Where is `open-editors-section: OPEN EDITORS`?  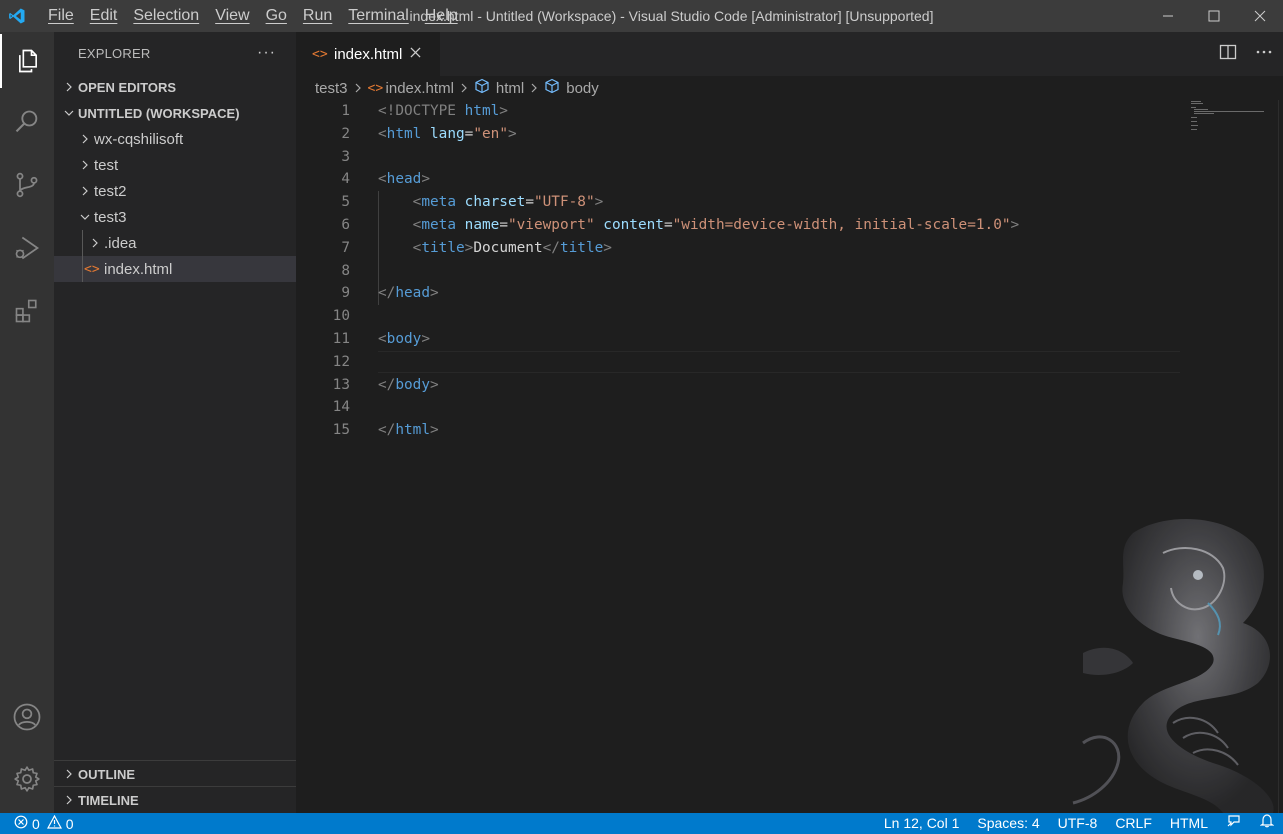 open-editors-section: OPEN EDITORS is located at coordinates (175, 87).